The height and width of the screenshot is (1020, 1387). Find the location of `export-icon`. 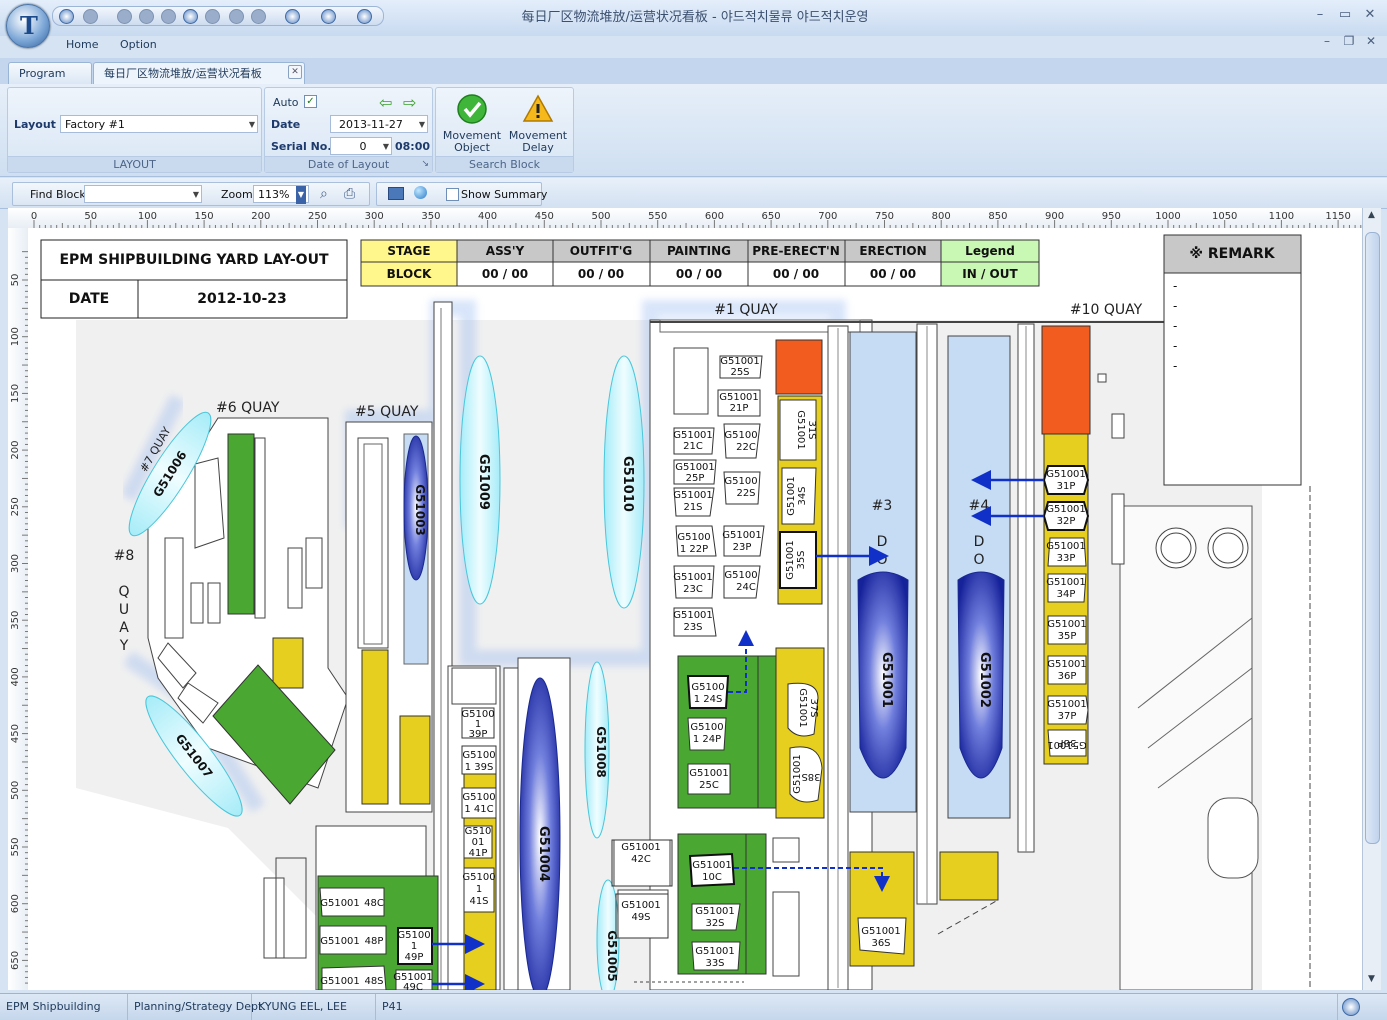

export-icon is located at coordinates (236, 16).